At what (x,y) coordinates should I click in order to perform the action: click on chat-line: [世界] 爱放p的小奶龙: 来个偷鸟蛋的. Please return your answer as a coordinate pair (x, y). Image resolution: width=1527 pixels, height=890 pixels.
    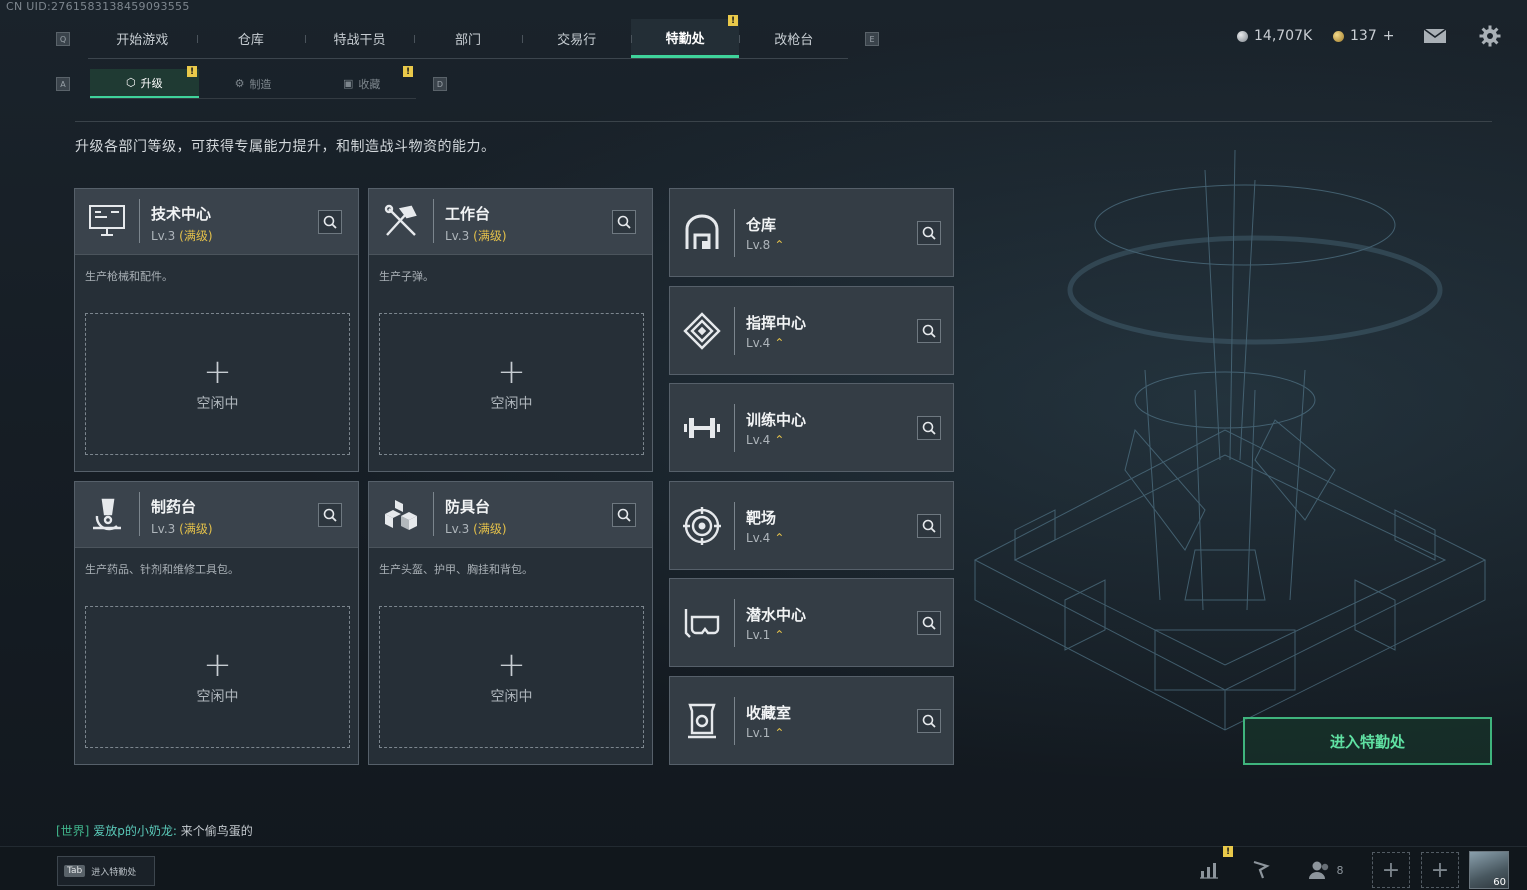
    Looking at the image, I should click on (154, 830).